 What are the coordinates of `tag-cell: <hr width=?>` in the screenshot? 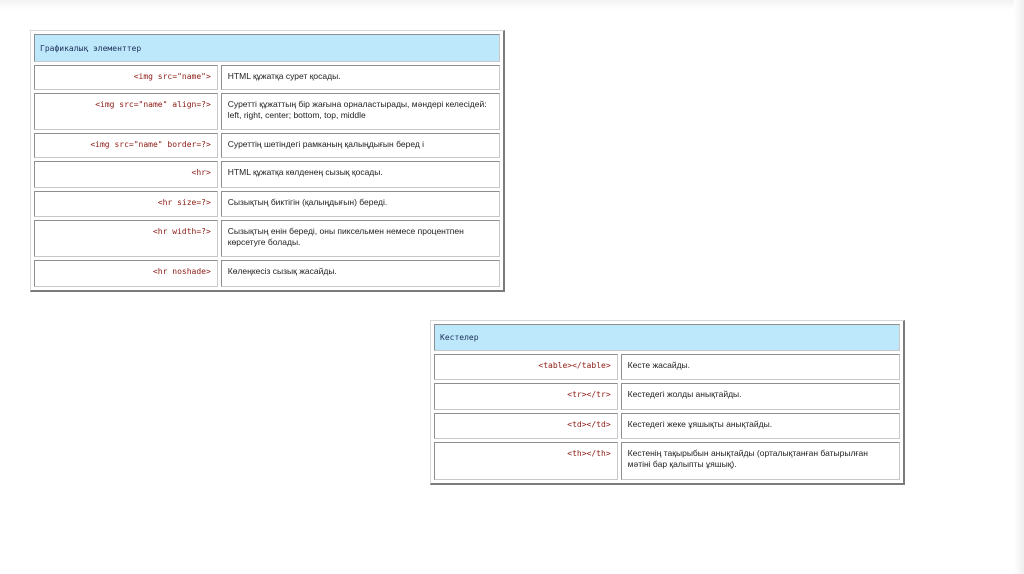 It's located at (126, 238).